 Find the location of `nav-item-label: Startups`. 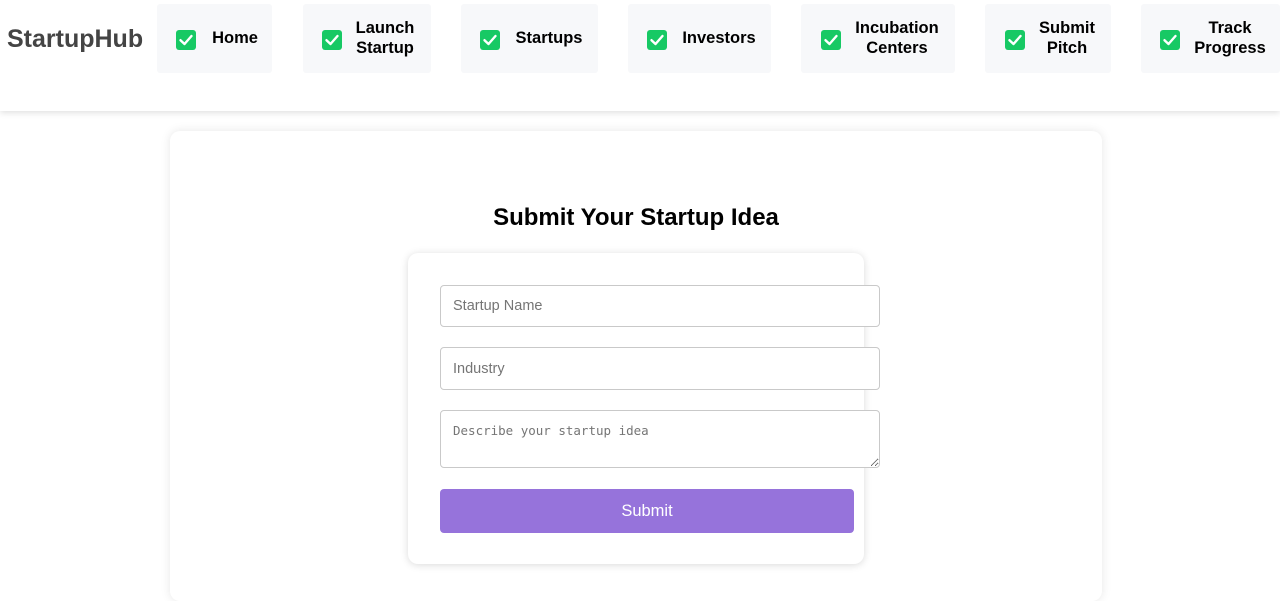

nav-item-label: Startups is located at coordinates (549, 38).